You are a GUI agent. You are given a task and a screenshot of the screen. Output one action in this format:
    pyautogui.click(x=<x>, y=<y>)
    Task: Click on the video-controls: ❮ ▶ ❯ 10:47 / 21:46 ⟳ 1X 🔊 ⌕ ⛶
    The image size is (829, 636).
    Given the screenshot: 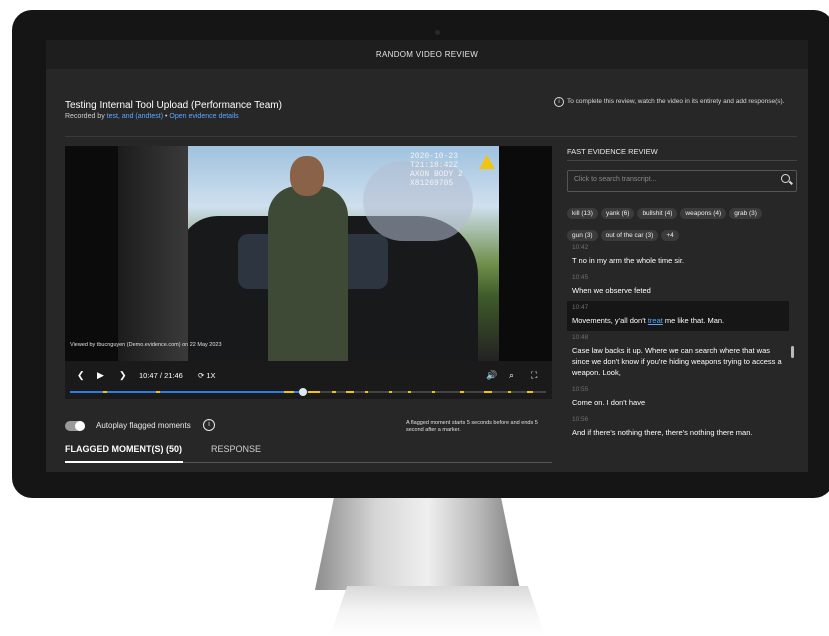 What is the action you would take?
    pyautogui.click(x=308, y=380)
    